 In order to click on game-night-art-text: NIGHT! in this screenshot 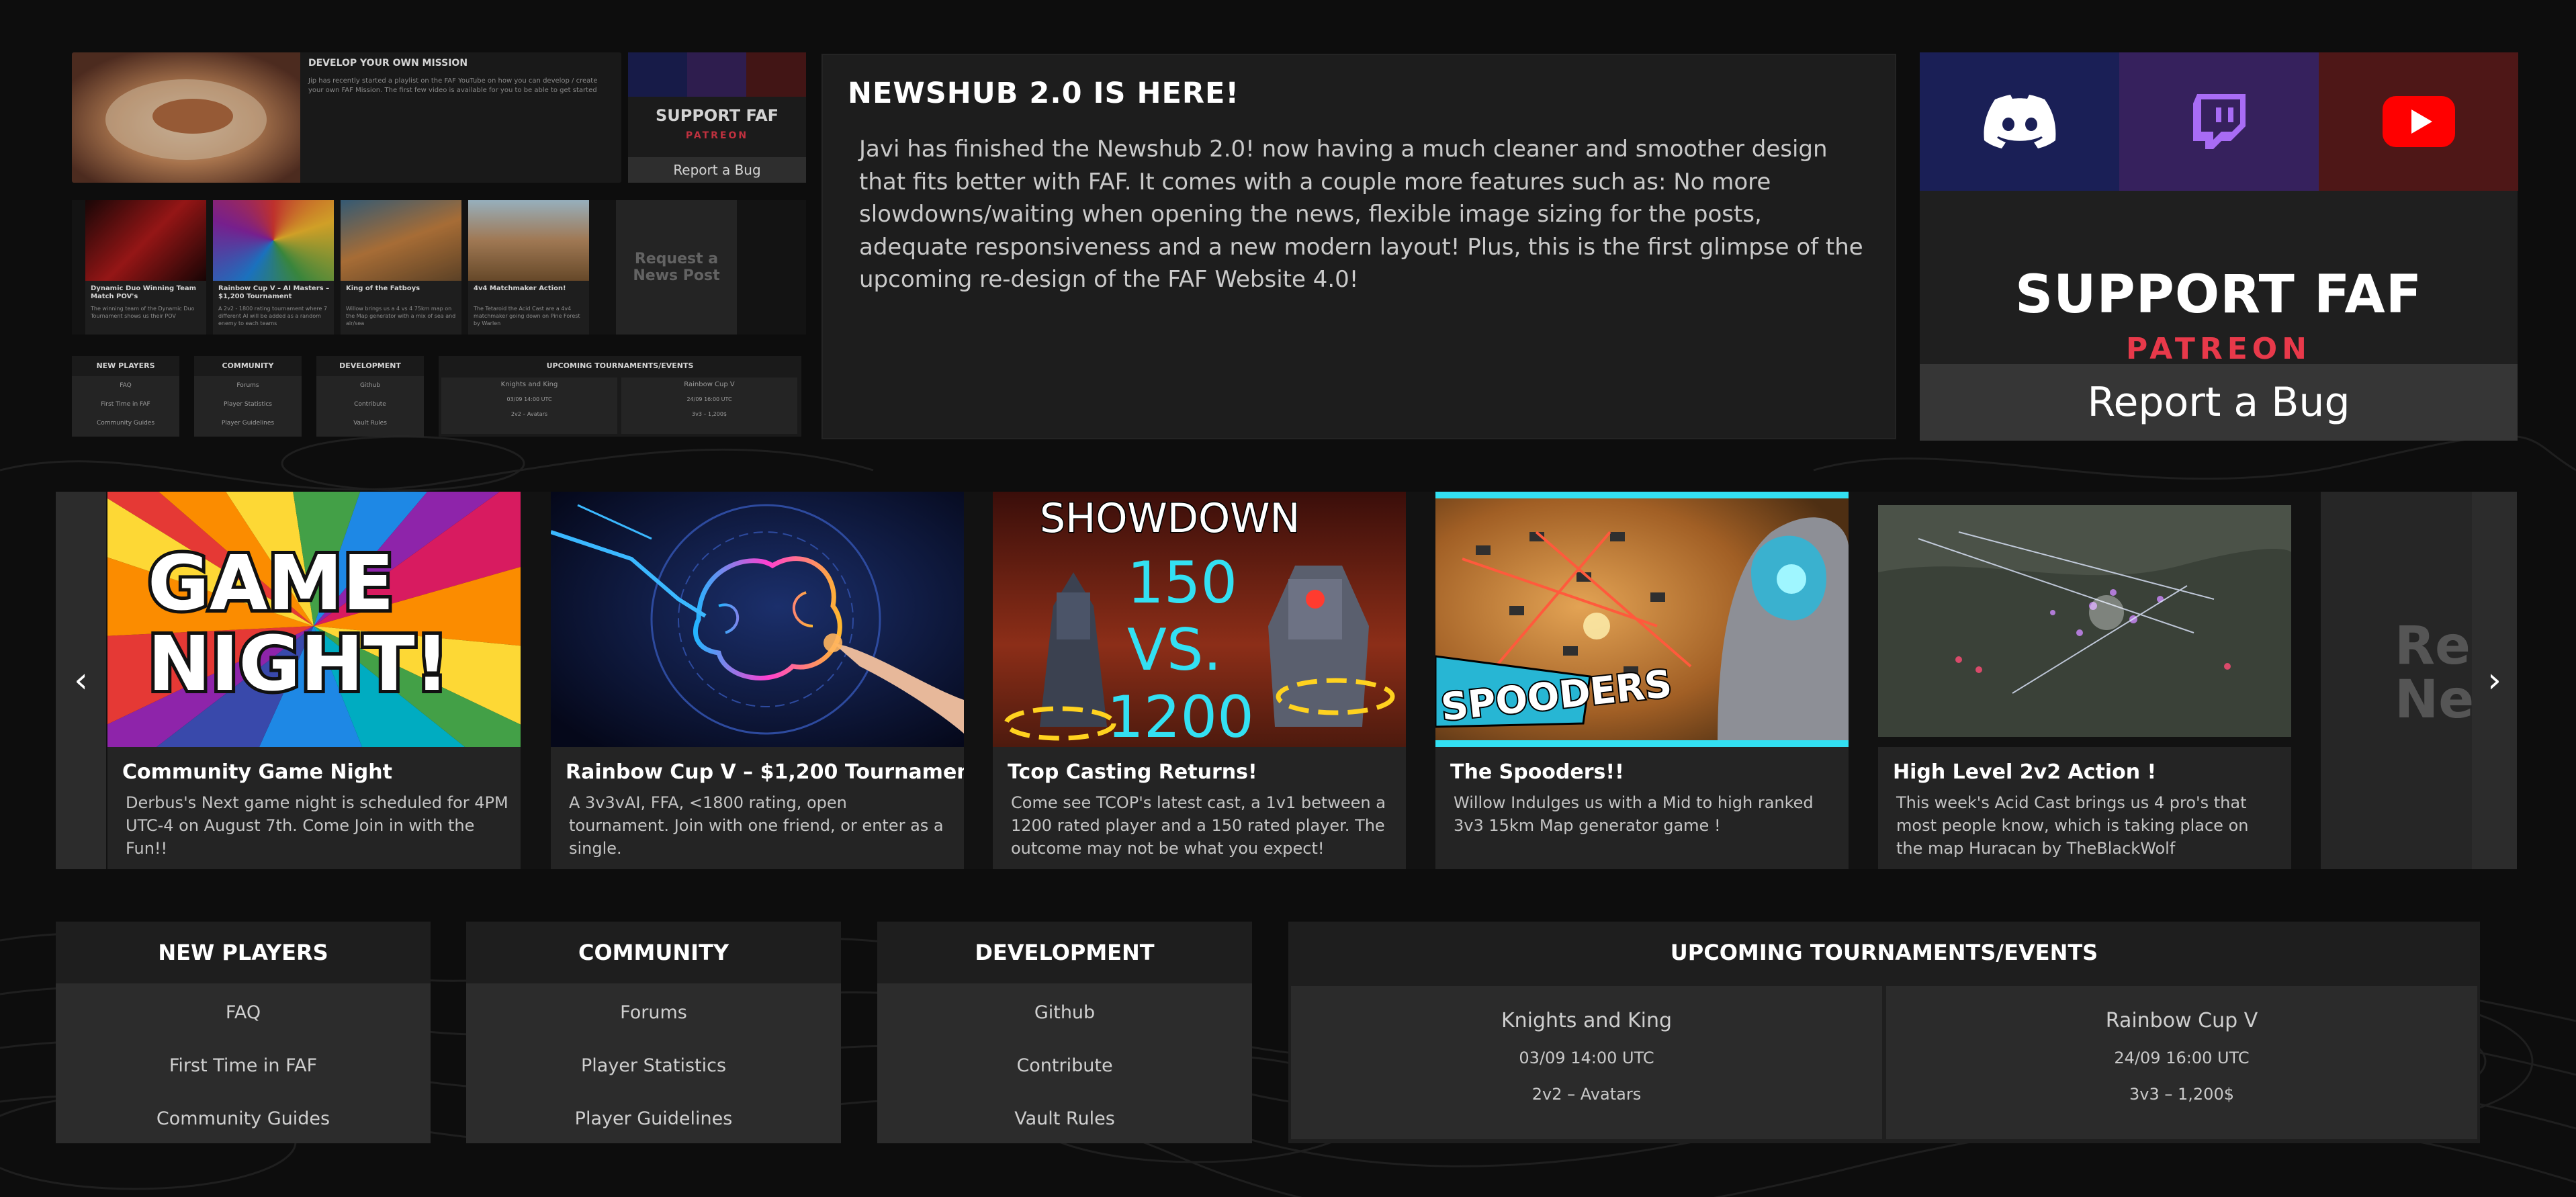, I will do `click(298, 664)`.